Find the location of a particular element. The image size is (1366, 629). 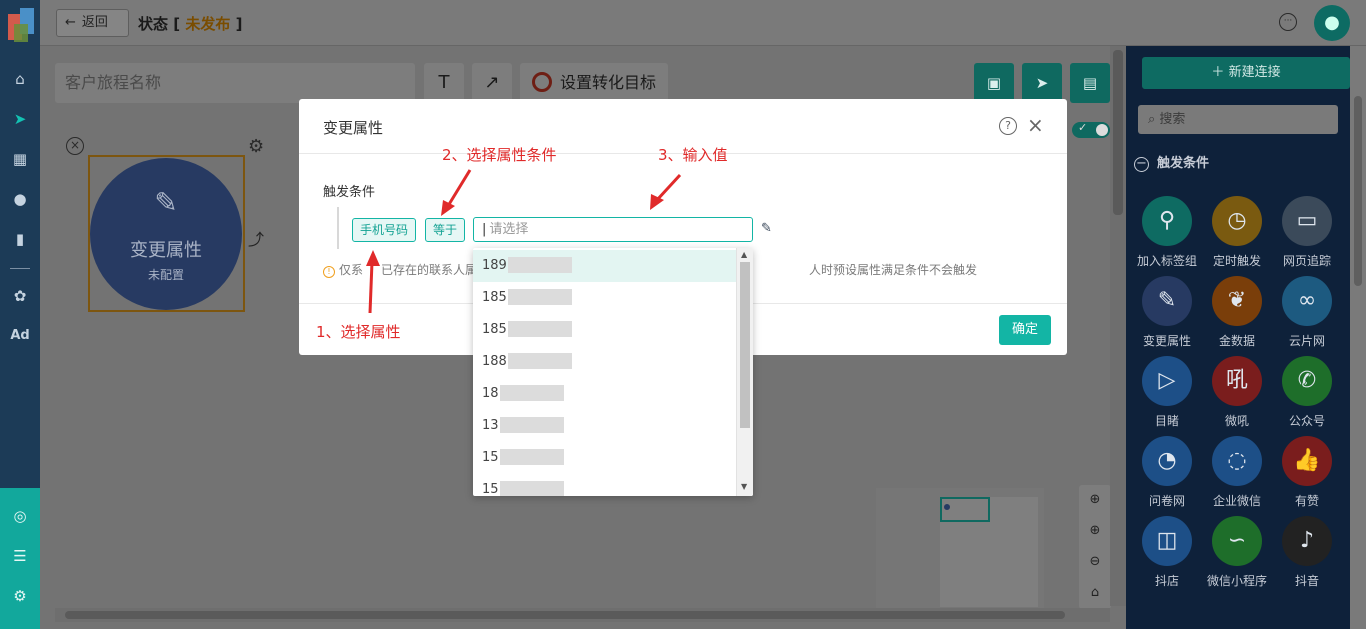

layout-icon: ▦ is located at coordinates (20, 159).